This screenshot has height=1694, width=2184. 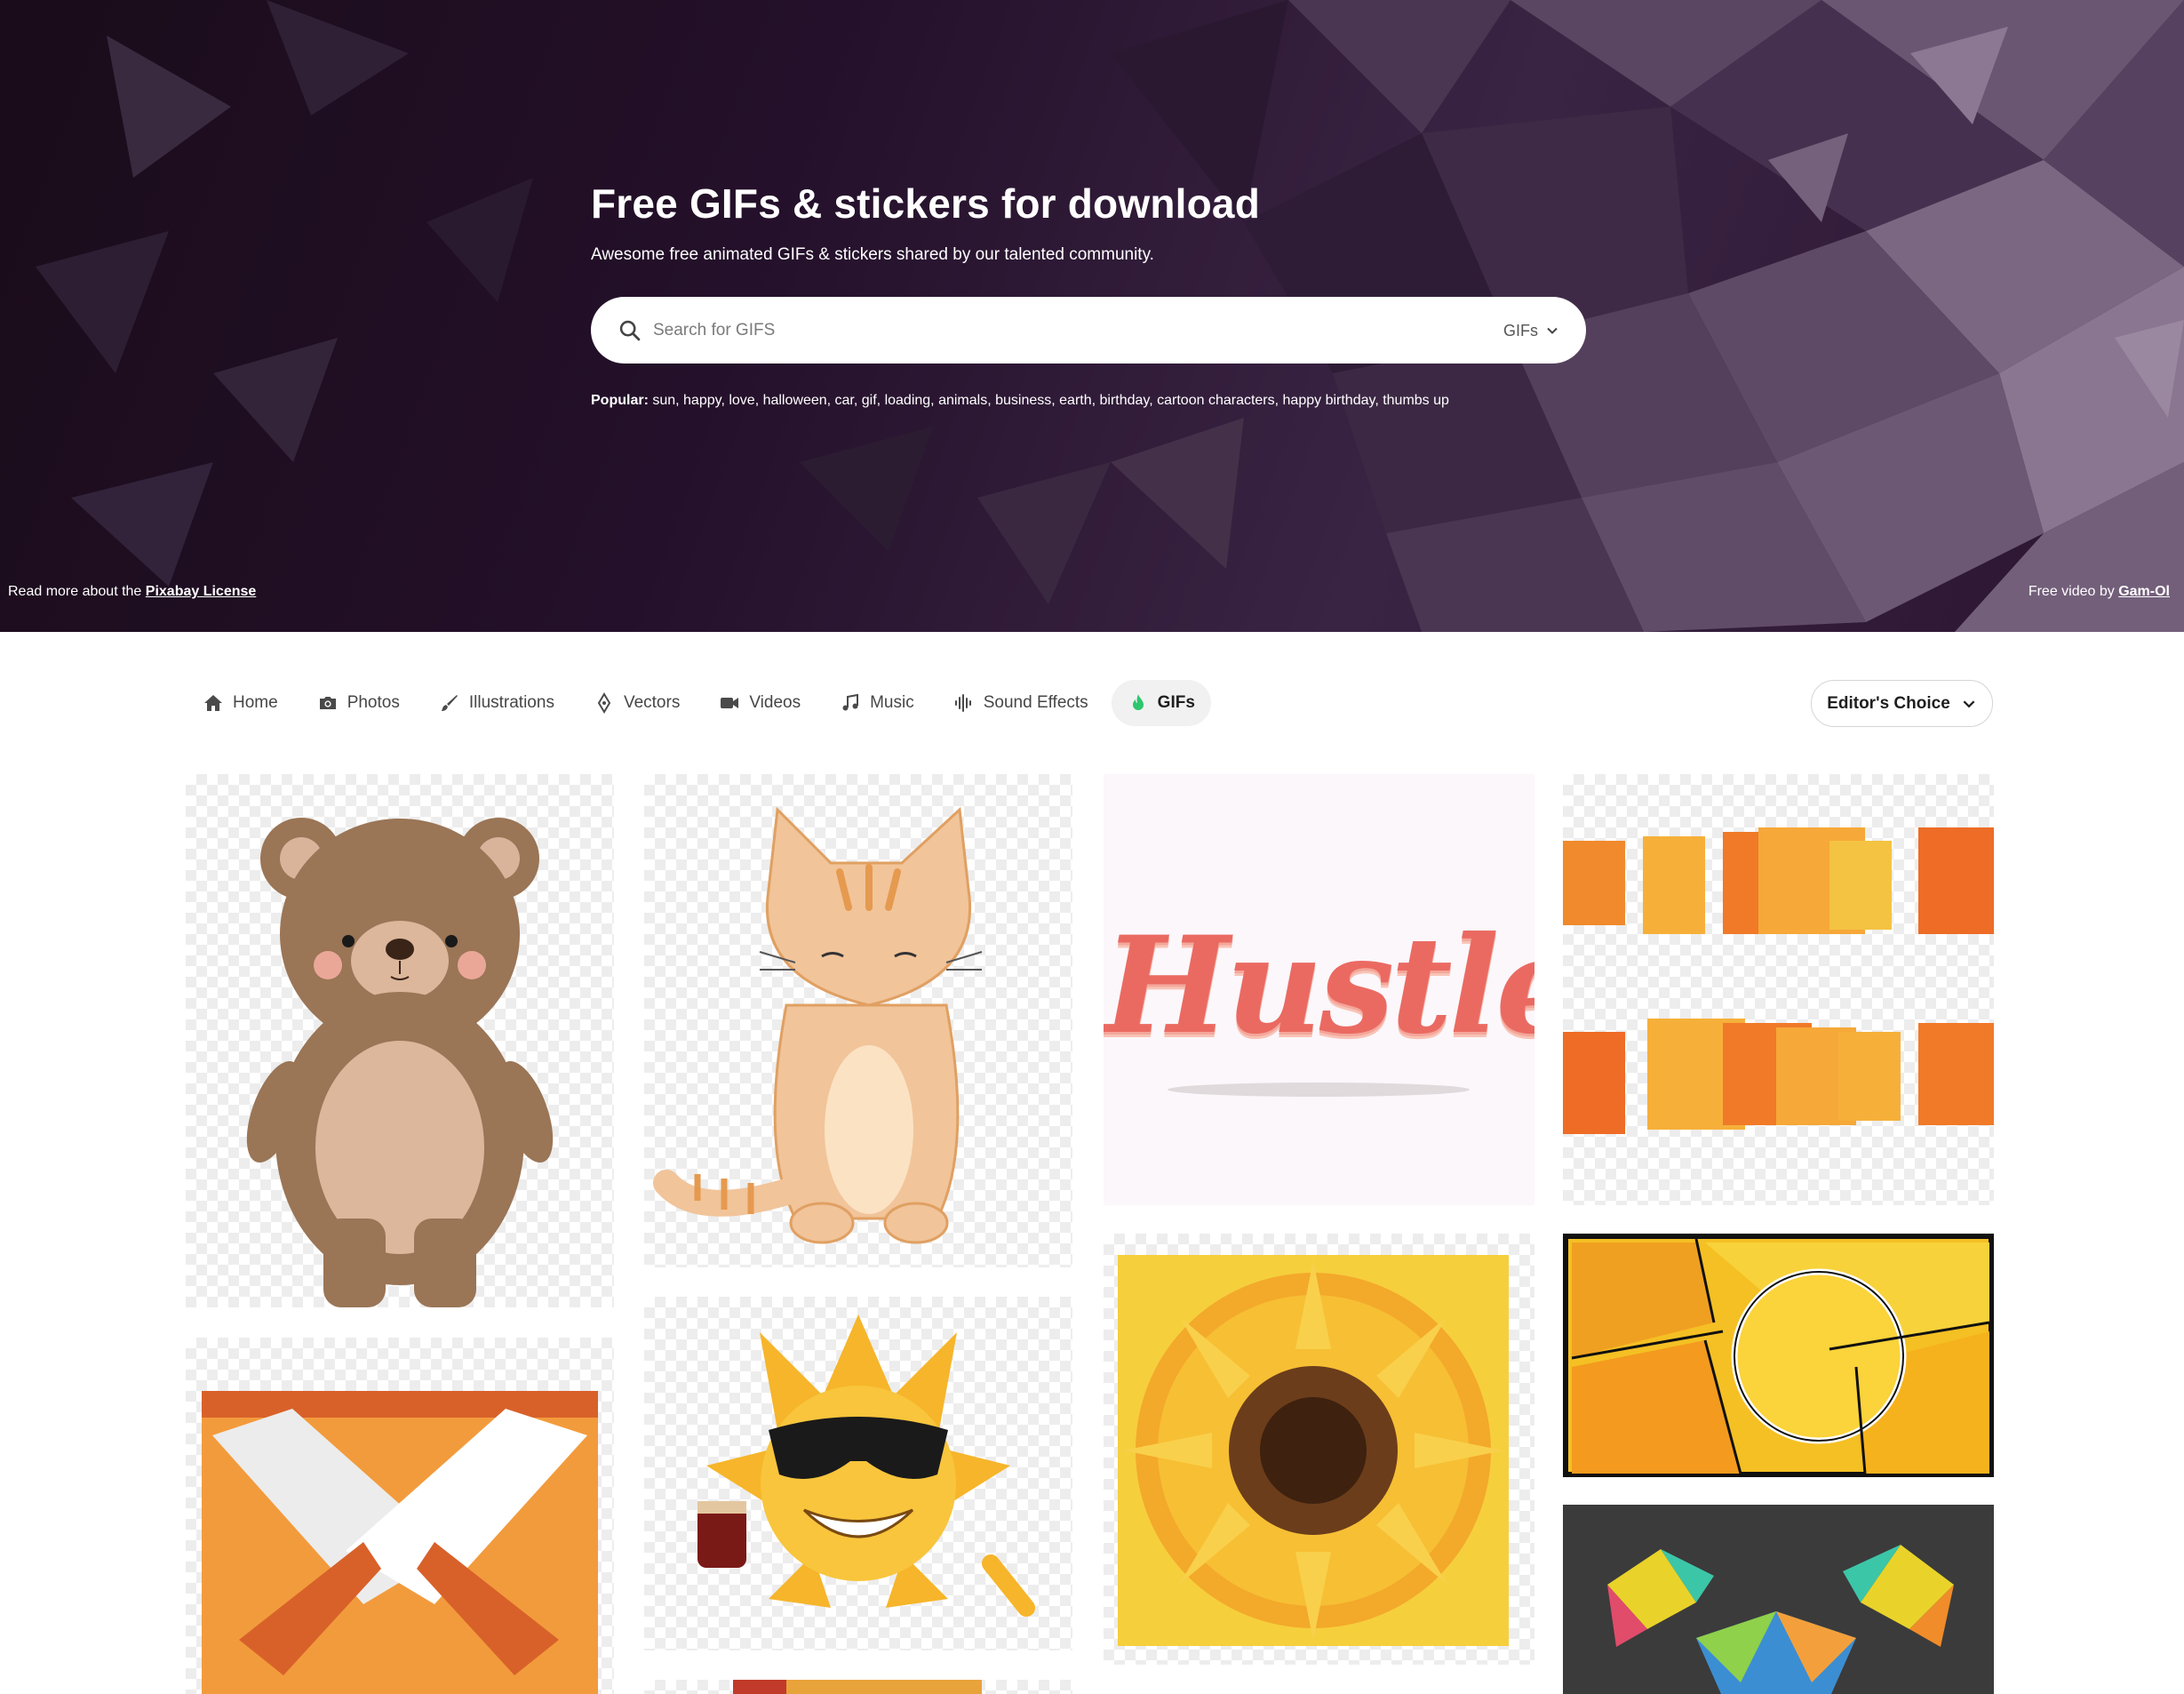 I want to click on nav-label: Illustrations, so click(x=511, y=702).